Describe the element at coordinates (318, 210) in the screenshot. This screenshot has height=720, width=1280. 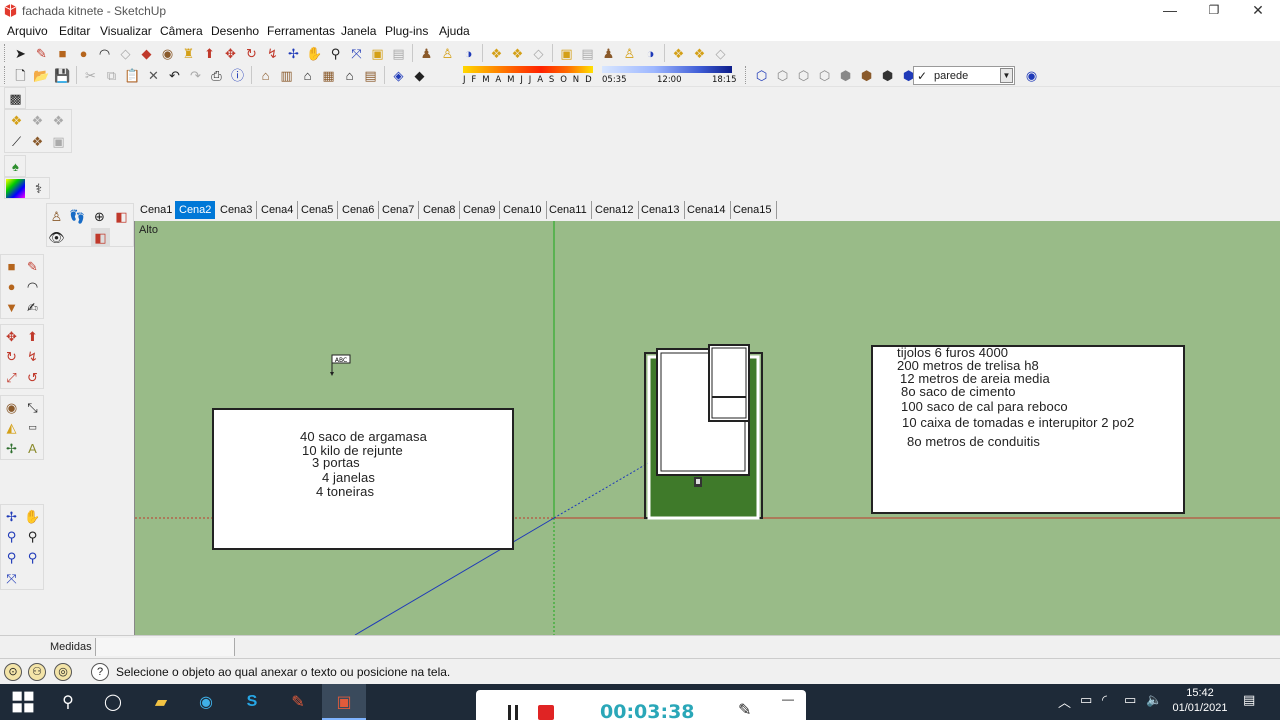
I see `tab-cena5: Cena5` at that location.